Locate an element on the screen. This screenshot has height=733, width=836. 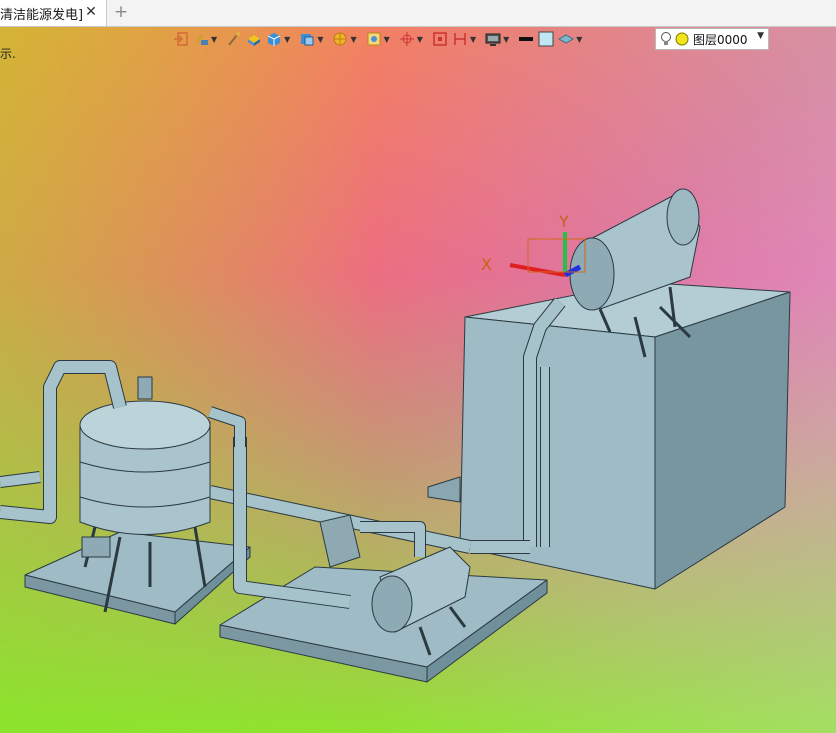
valve-box is located at coordinates (96, 547).